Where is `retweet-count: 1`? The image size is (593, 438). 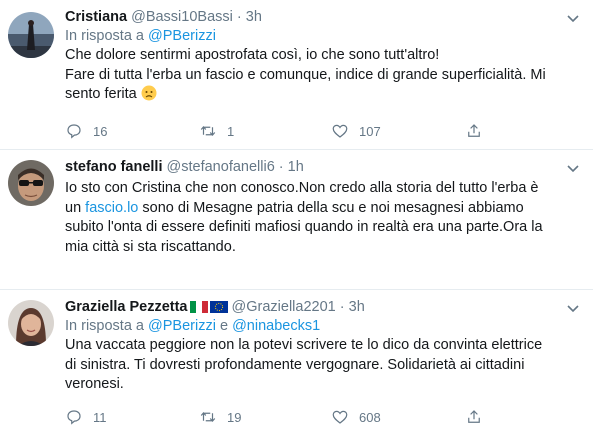
retweet-count: 1 is located at coordinates (231, 131).